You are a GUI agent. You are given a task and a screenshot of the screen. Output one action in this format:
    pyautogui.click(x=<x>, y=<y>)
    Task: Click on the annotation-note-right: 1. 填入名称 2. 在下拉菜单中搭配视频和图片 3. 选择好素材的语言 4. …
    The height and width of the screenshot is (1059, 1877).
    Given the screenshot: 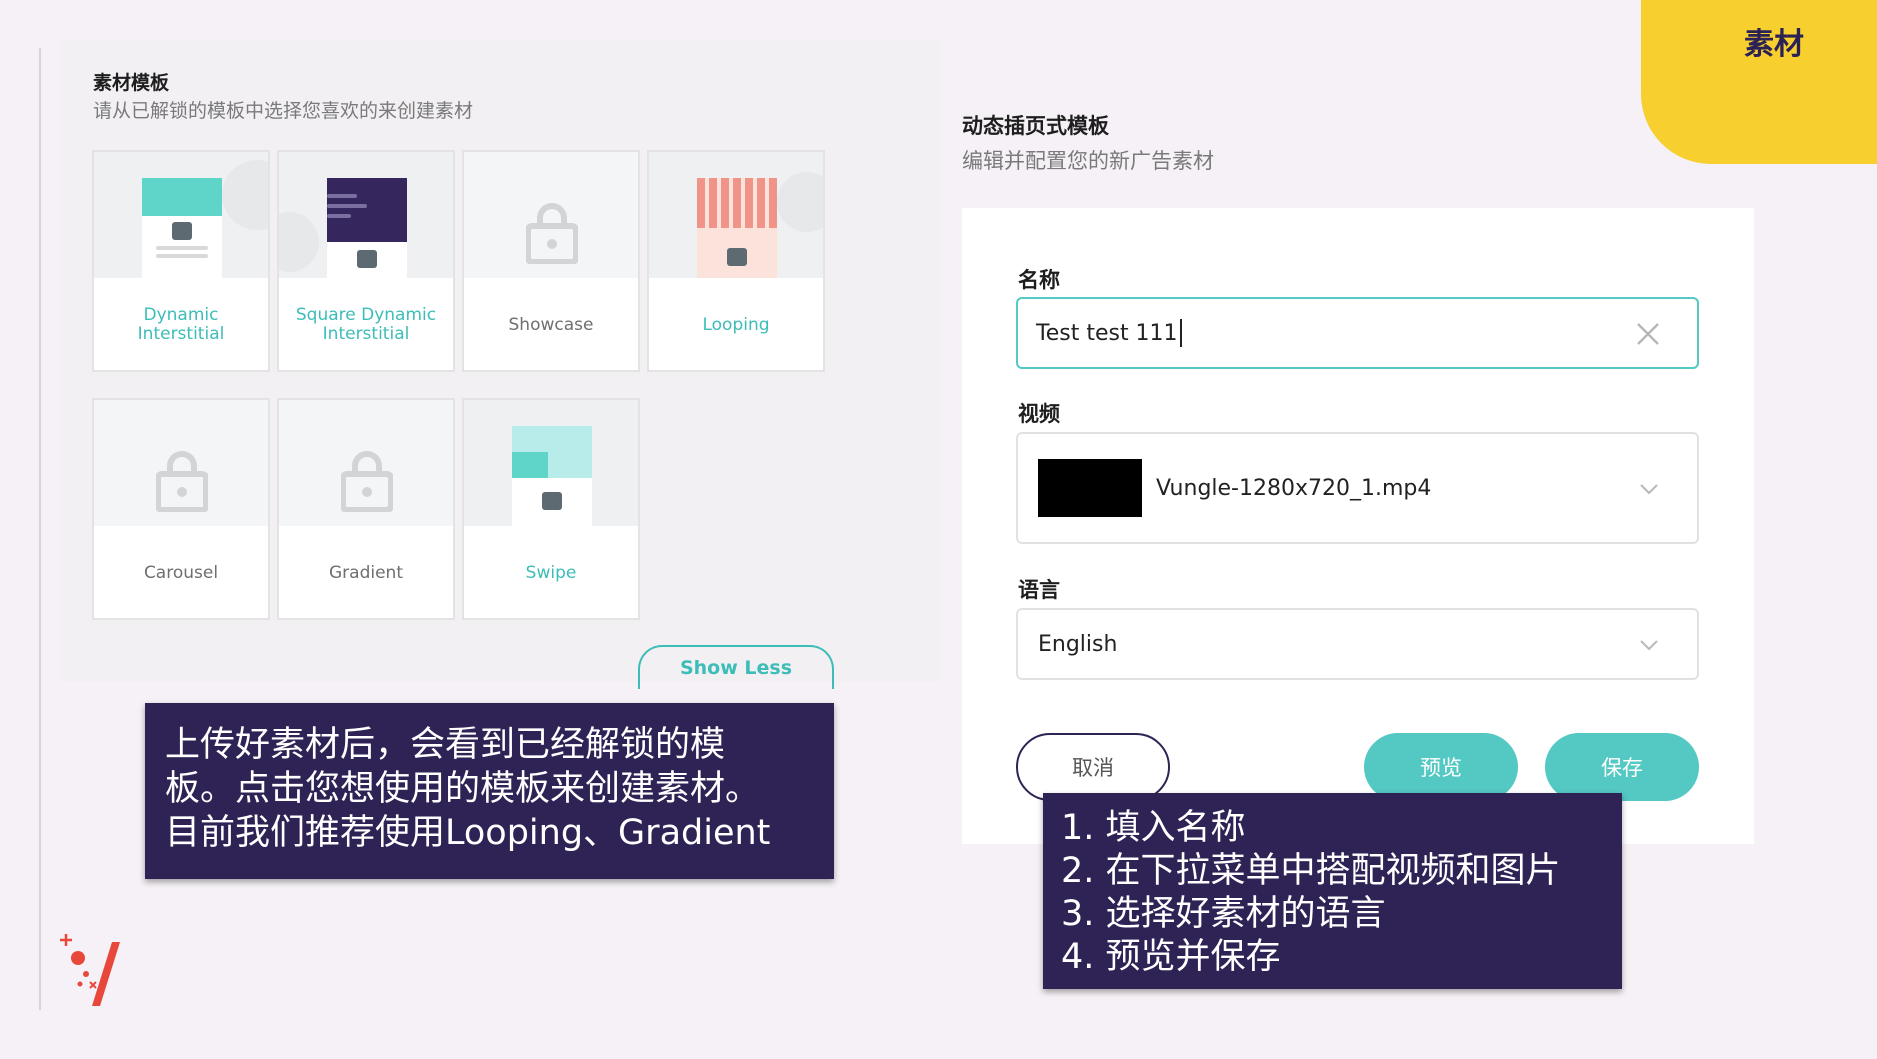 What is the action you would take?
    pyautogui.click(x=1332, y=891)
    